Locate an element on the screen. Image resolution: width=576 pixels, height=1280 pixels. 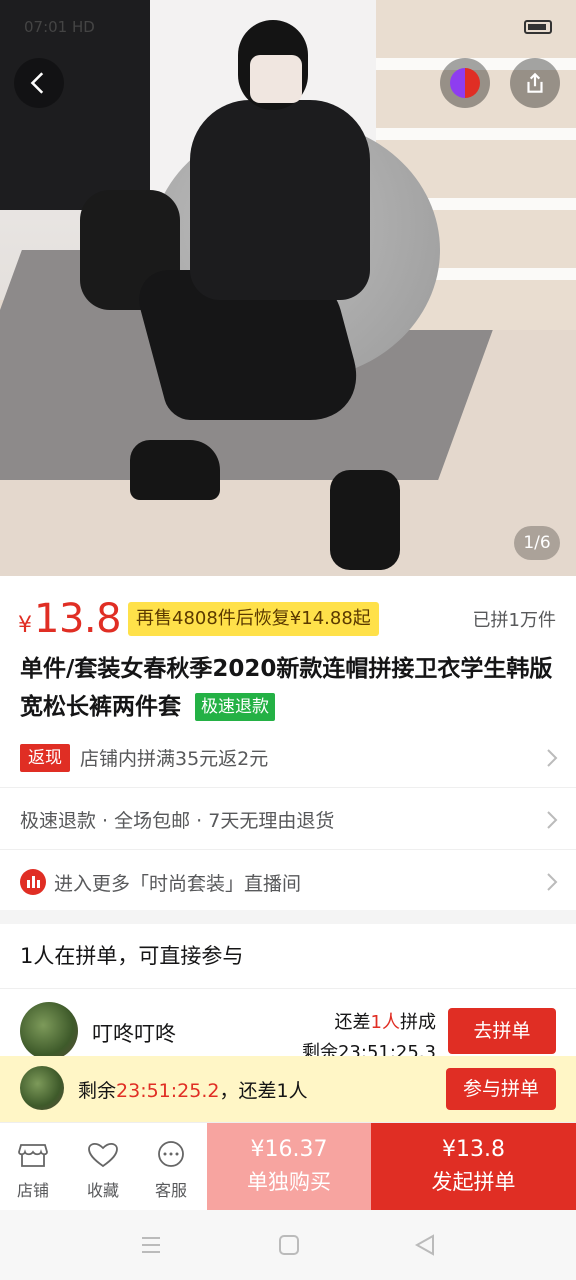
bottom-bar: 店铺 收藏 客服 ¥16.37 单独购买 ¥13.8 发起拼单 is located at coordinates (288, 1166).